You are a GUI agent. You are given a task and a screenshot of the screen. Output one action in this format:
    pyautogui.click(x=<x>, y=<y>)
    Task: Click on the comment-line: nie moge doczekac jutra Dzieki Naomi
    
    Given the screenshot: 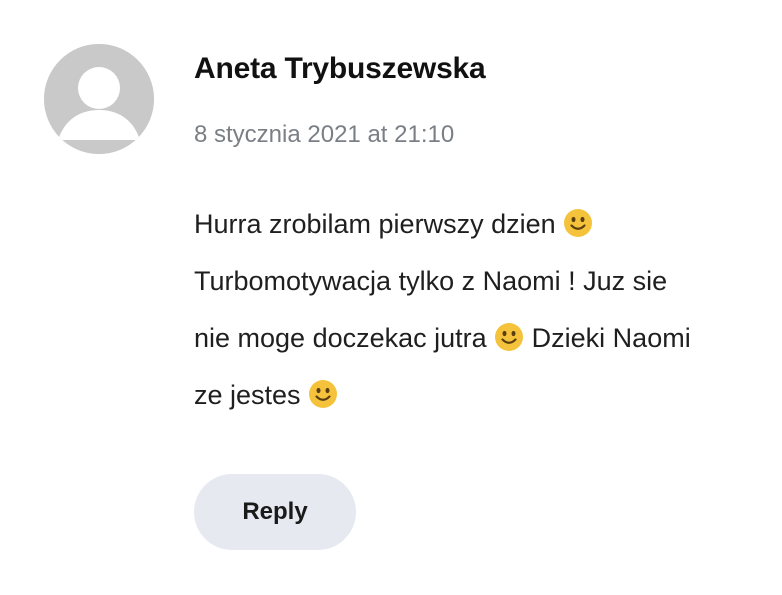 What is the action you would take?
    pyautogui.click(x=481, y=338)
    